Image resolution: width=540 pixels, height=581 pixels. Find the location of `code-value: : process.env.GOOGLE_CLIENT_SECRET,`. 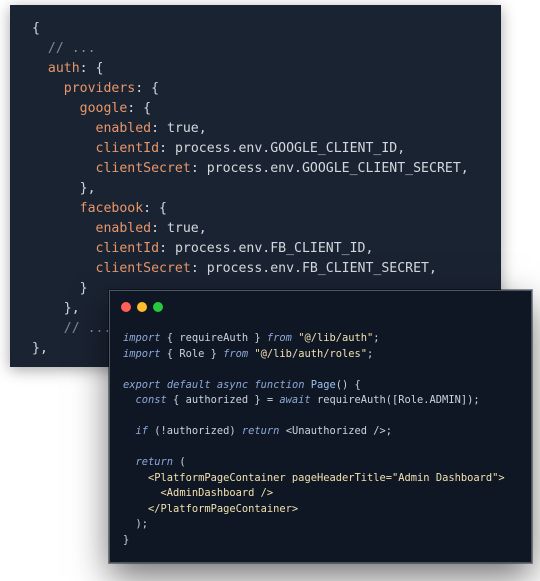

code-value: : process.env.GOOGLE_CLIENT_SECRET, is located at coordinates (329, 168).